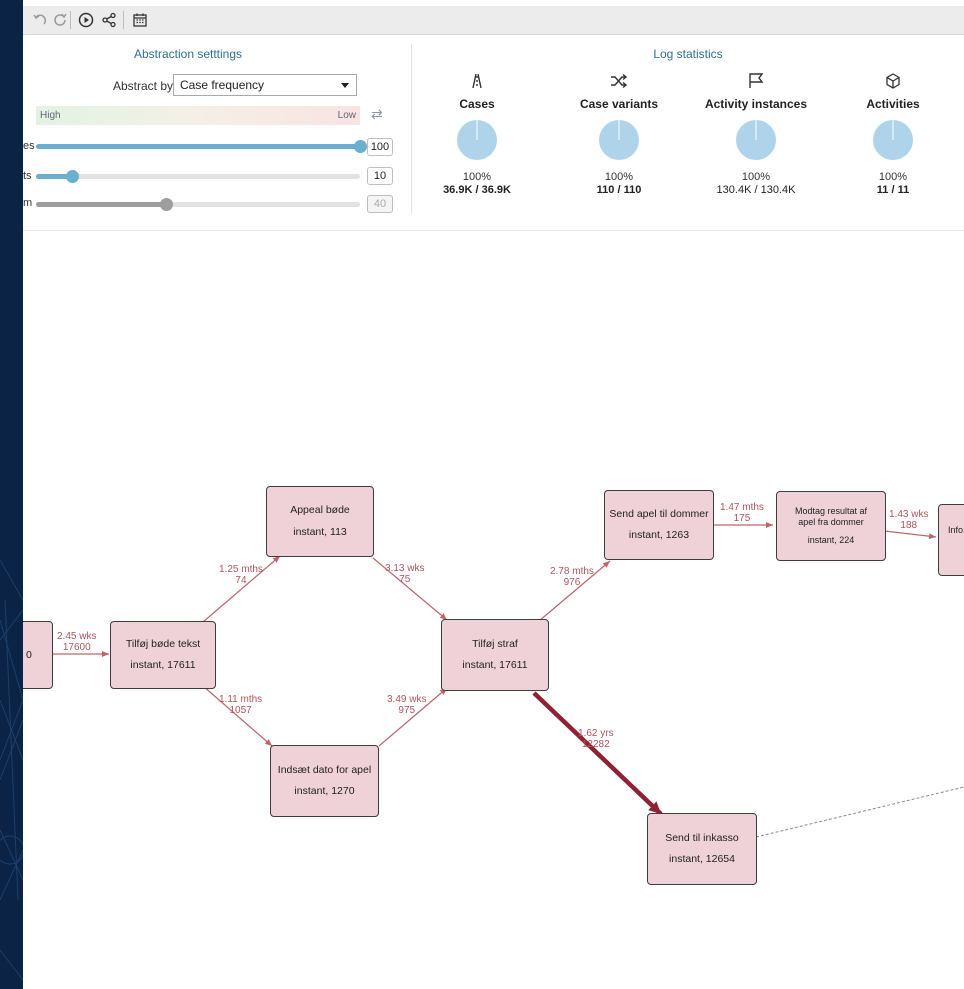 The height and width of the screenshot is (989, 964). Describe the element at coordinates (909, 520) in the screenshot. I see `edge-label: 1.43 wks 188` at that location.